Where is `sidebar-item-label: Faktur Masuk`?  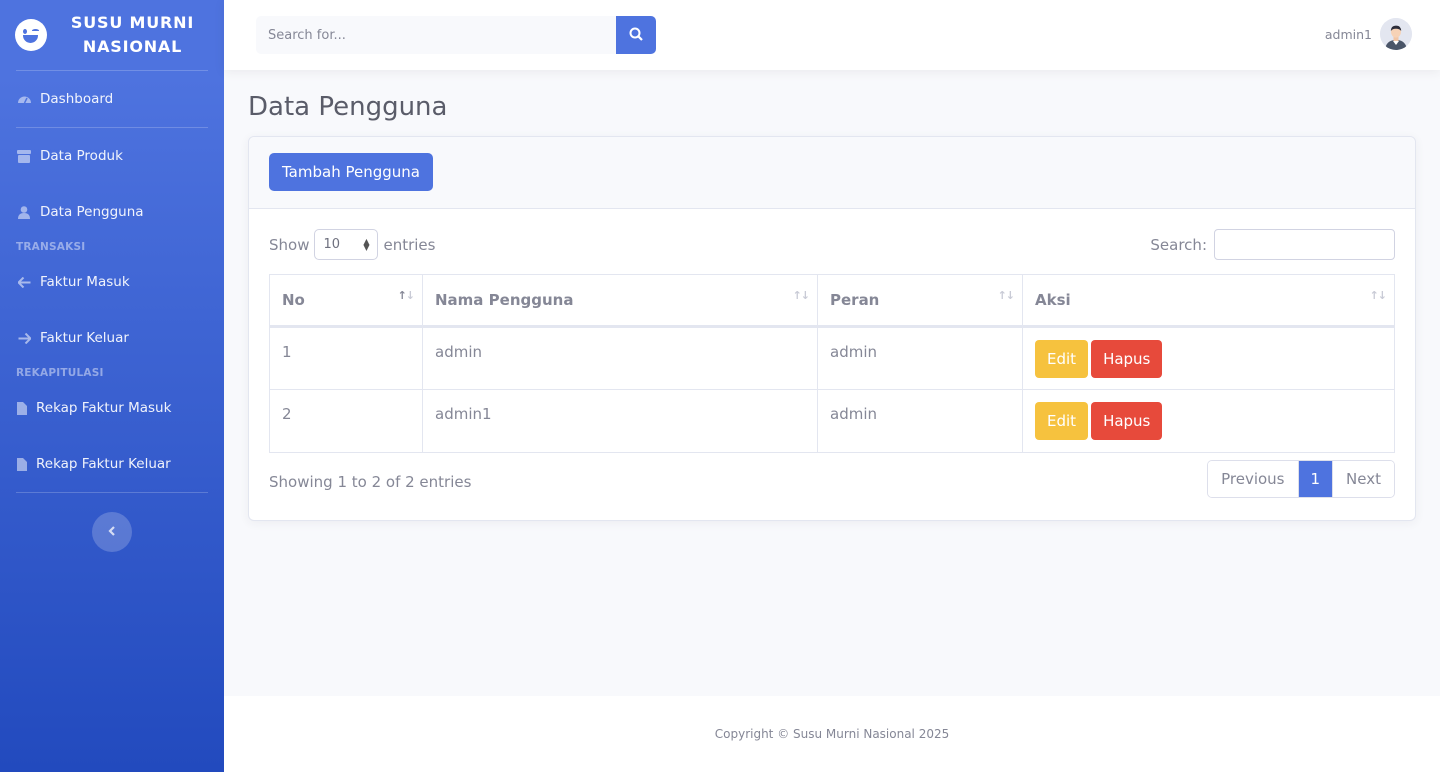 sidebar-item-label: Faktur Masuk is located at coordinates (85, 282).